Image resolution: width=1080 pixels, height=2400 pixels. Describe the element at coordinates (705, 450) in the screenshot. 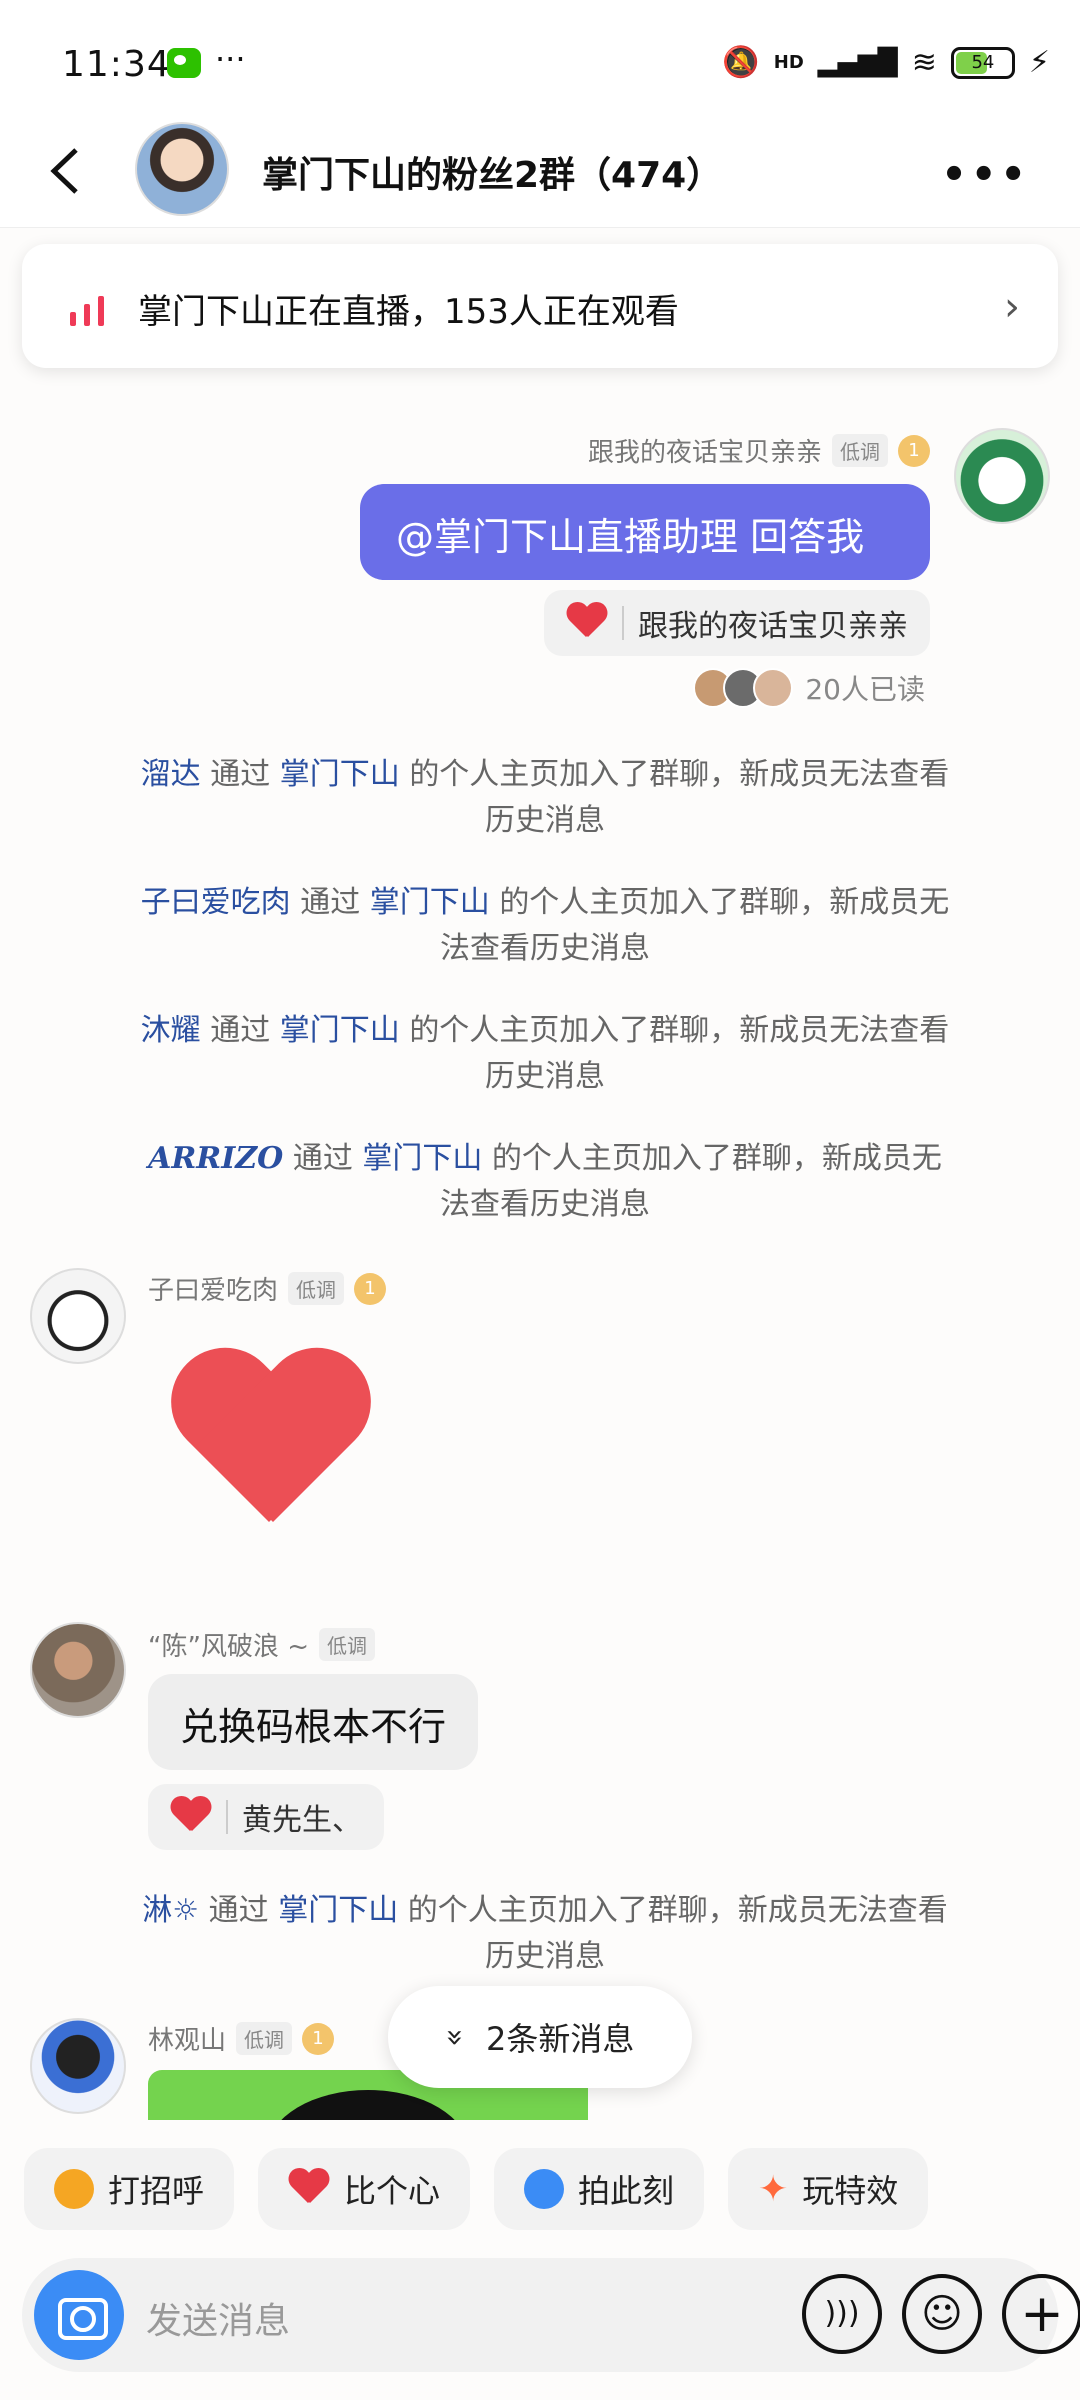

I see `sender-name: 跟我的夜话宝贝亲亲` at that location.